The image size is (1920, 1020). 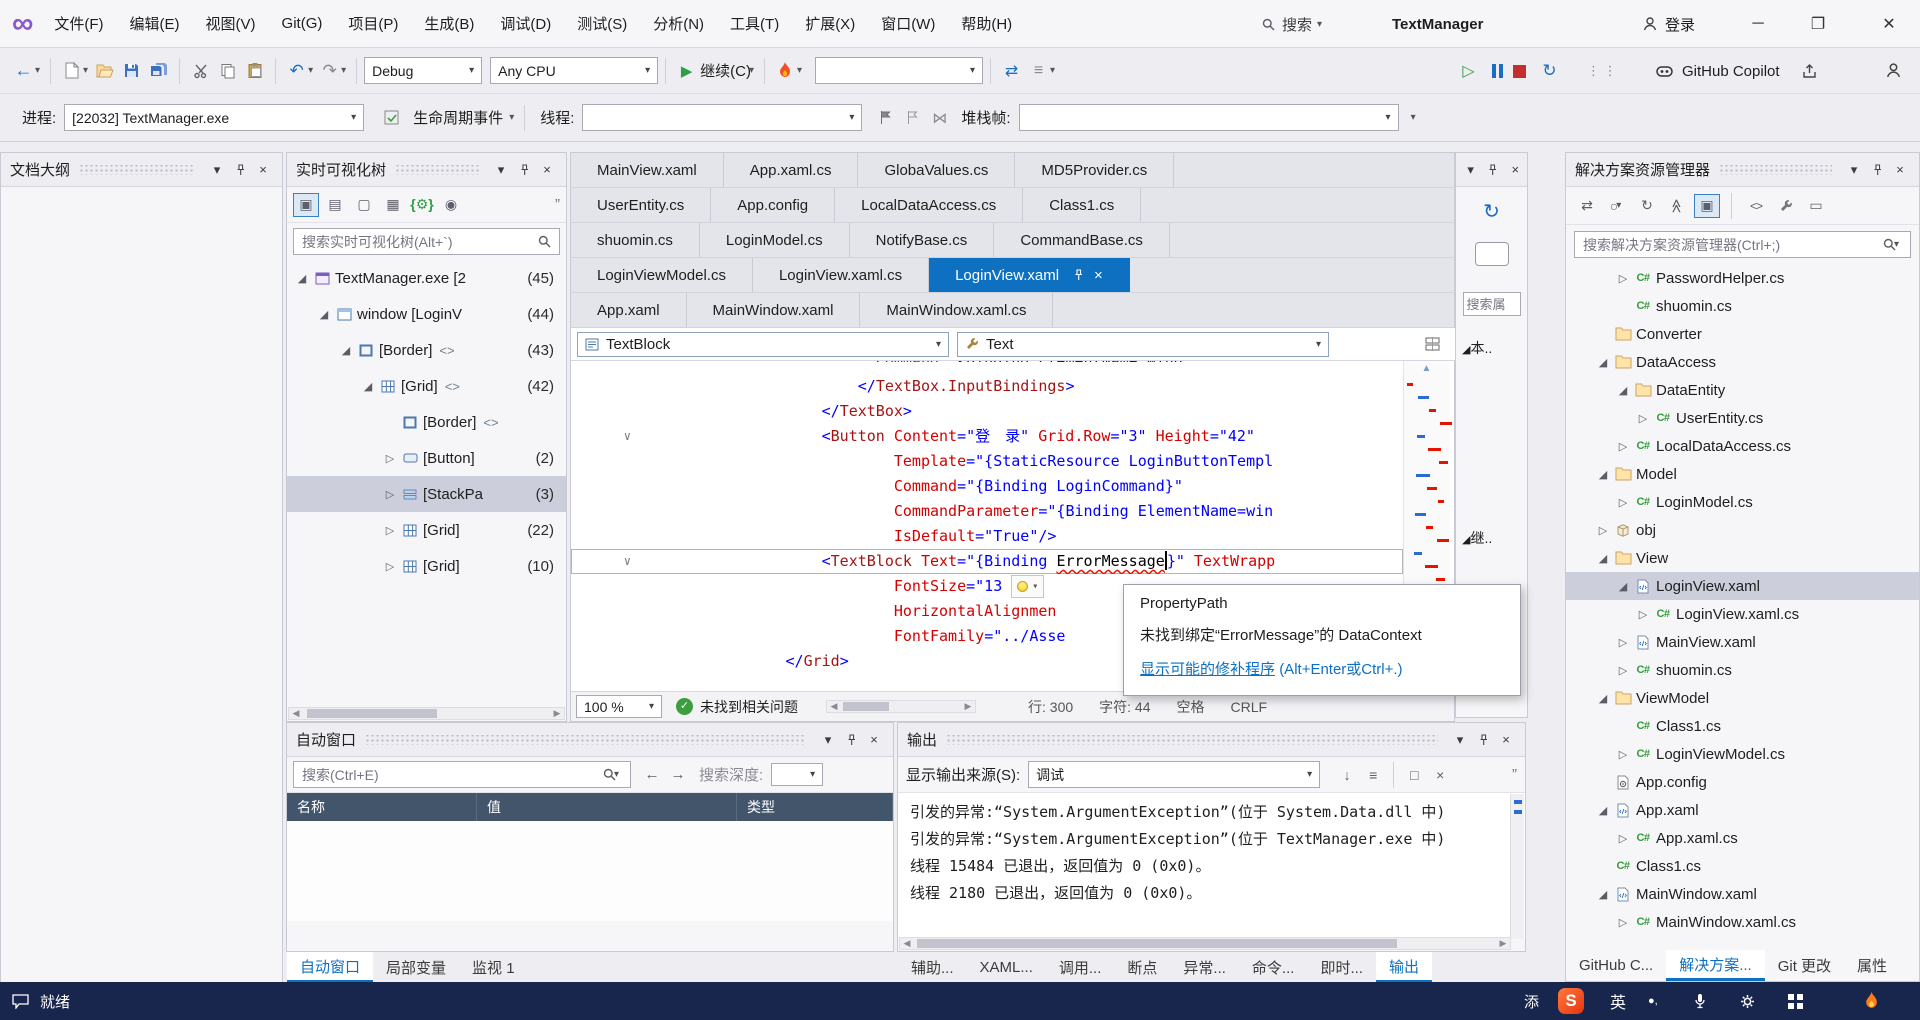 What do you see at coordinates (1742, 418) in the screenshot?
I see `solution-item: ▷ C# UserEntity.cs` at bounding box center [1742, 418].